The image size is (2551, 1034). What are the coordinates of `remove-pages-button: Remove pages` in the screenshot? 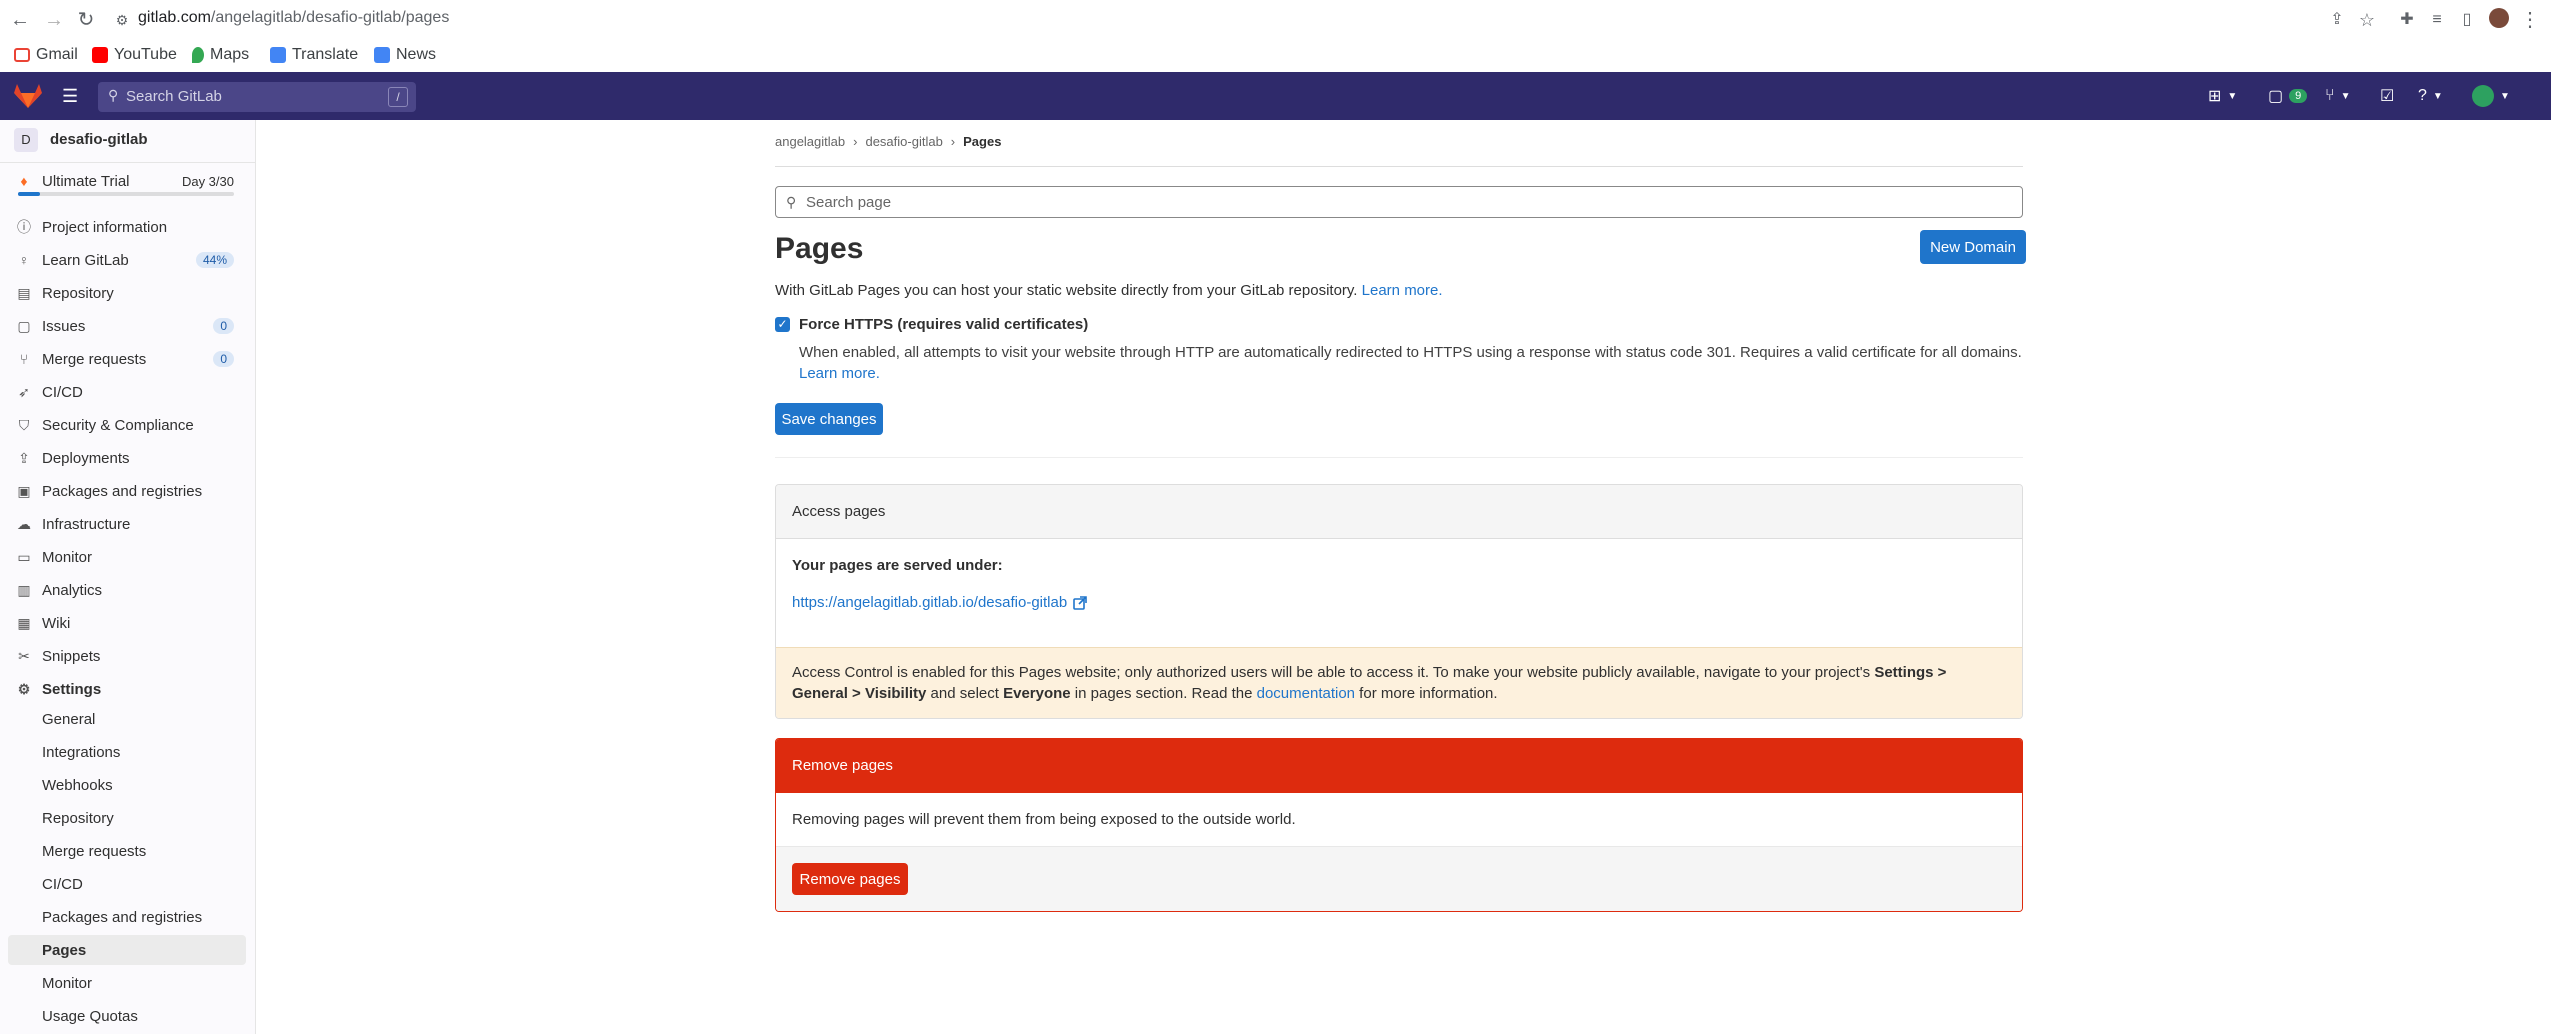 It's located at (850, 879).